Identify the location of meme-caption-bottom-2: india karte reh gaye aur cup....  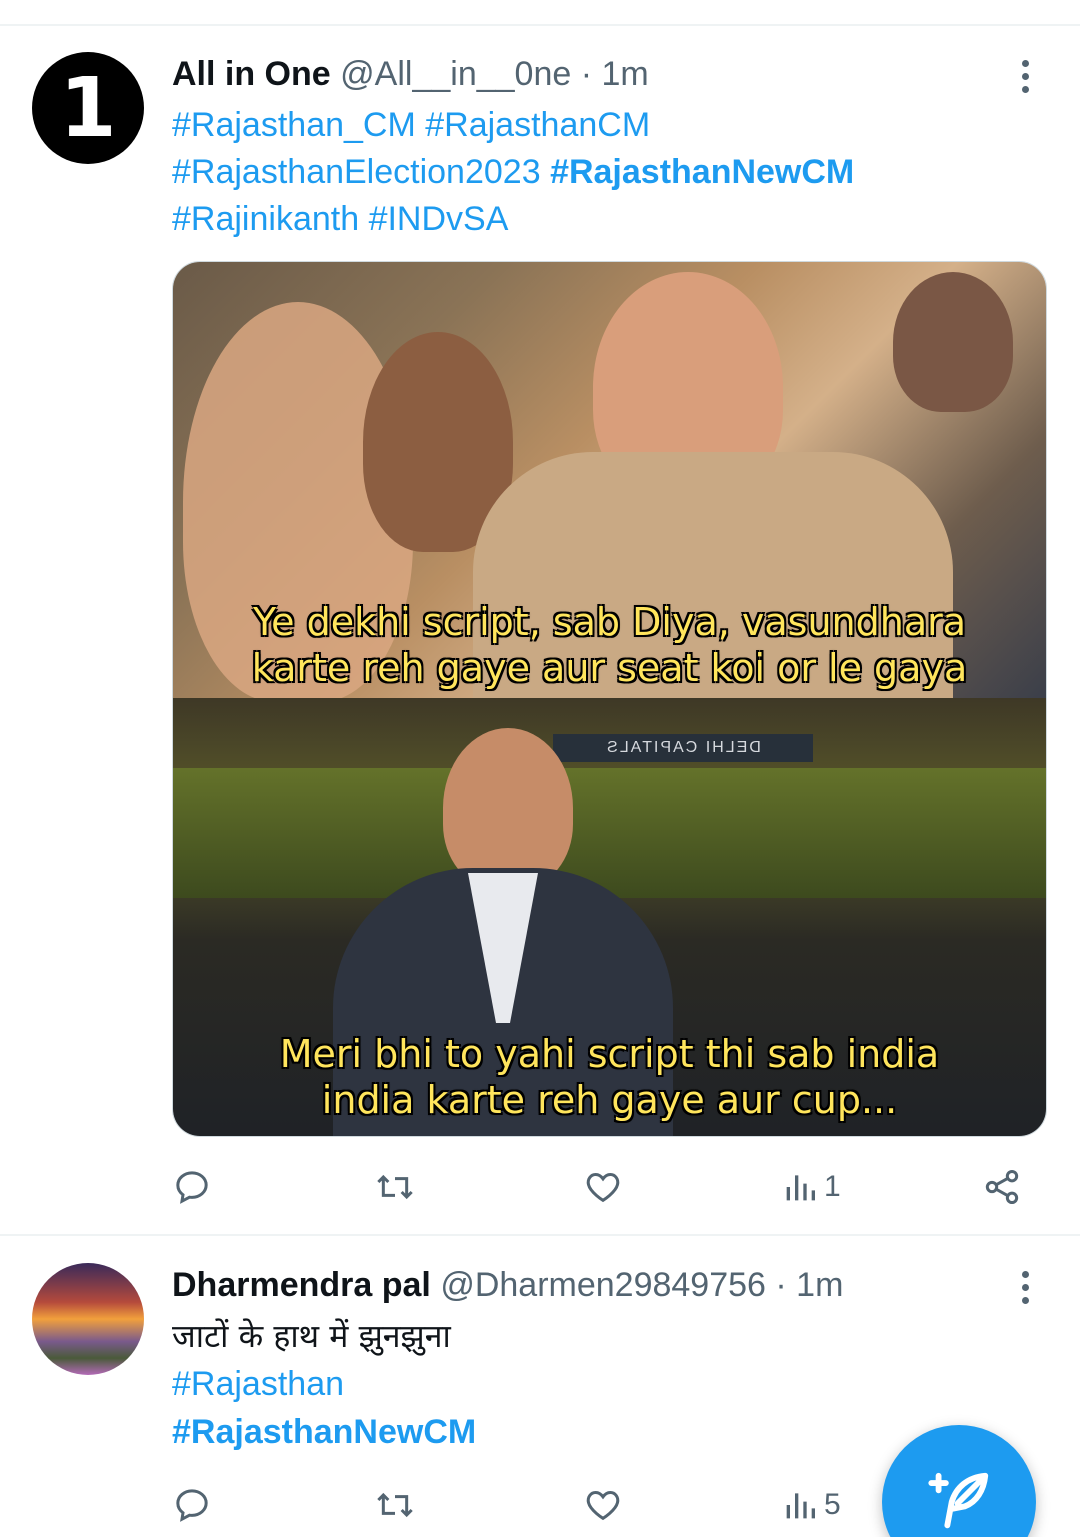
(609, 1100).